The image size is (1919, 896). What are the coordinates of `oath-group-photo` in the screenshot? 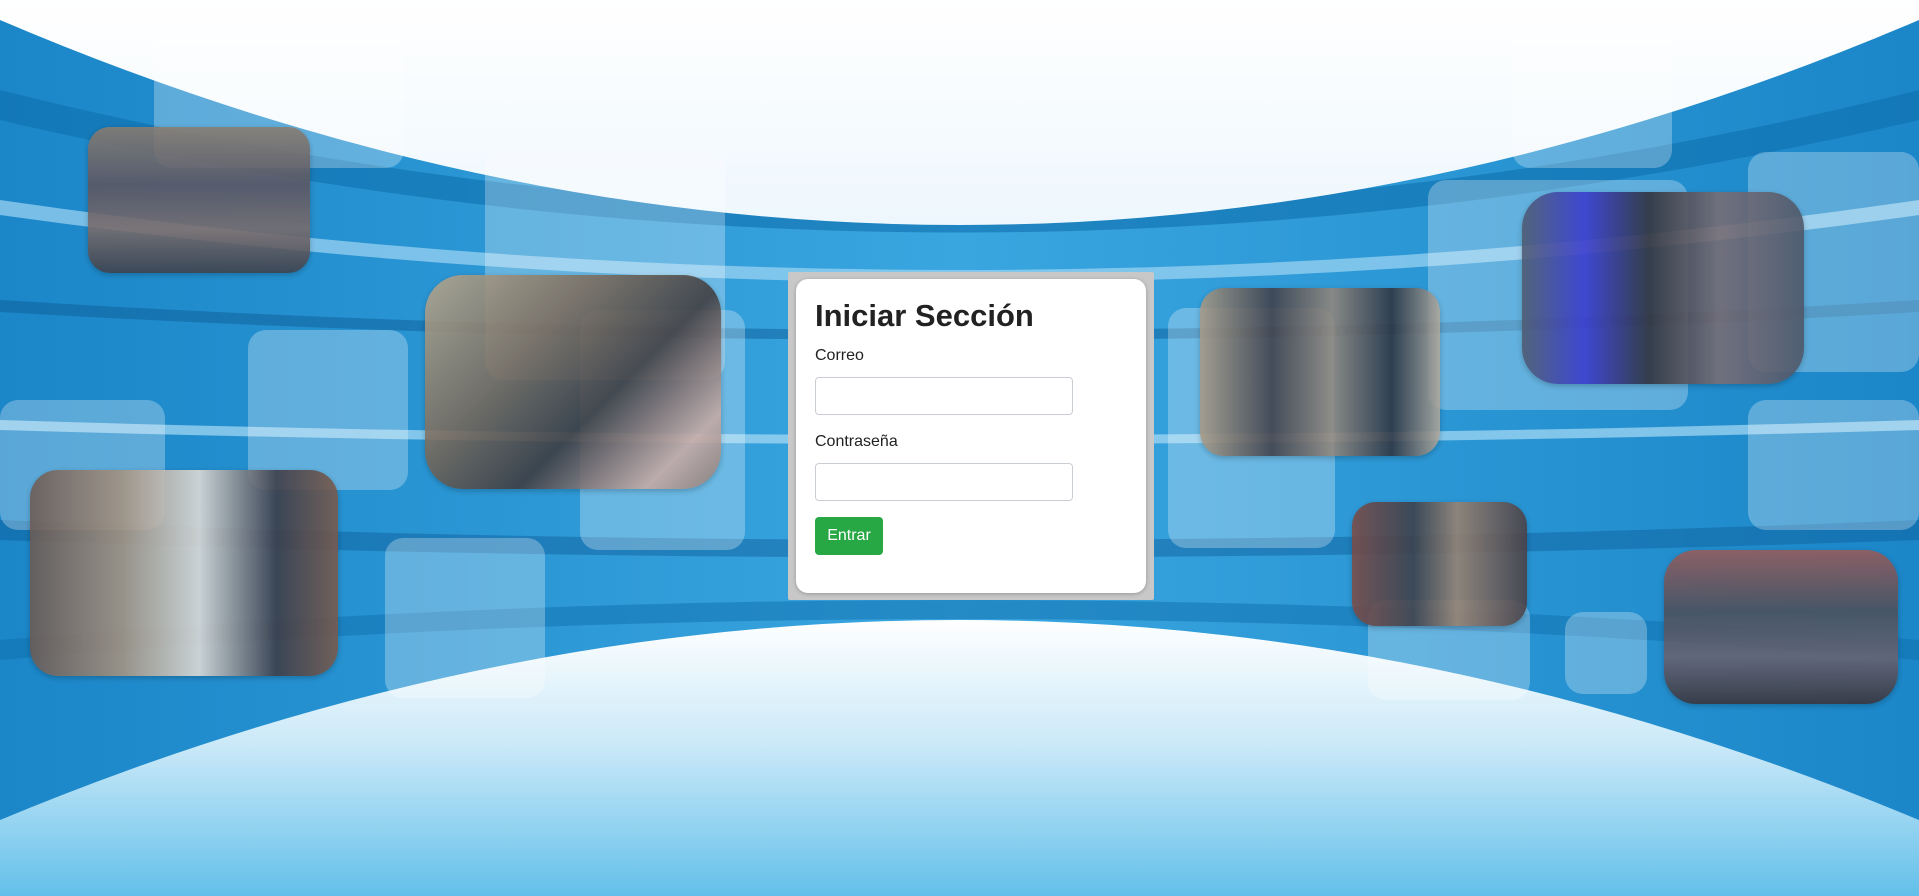 It's located at (1663, 288).